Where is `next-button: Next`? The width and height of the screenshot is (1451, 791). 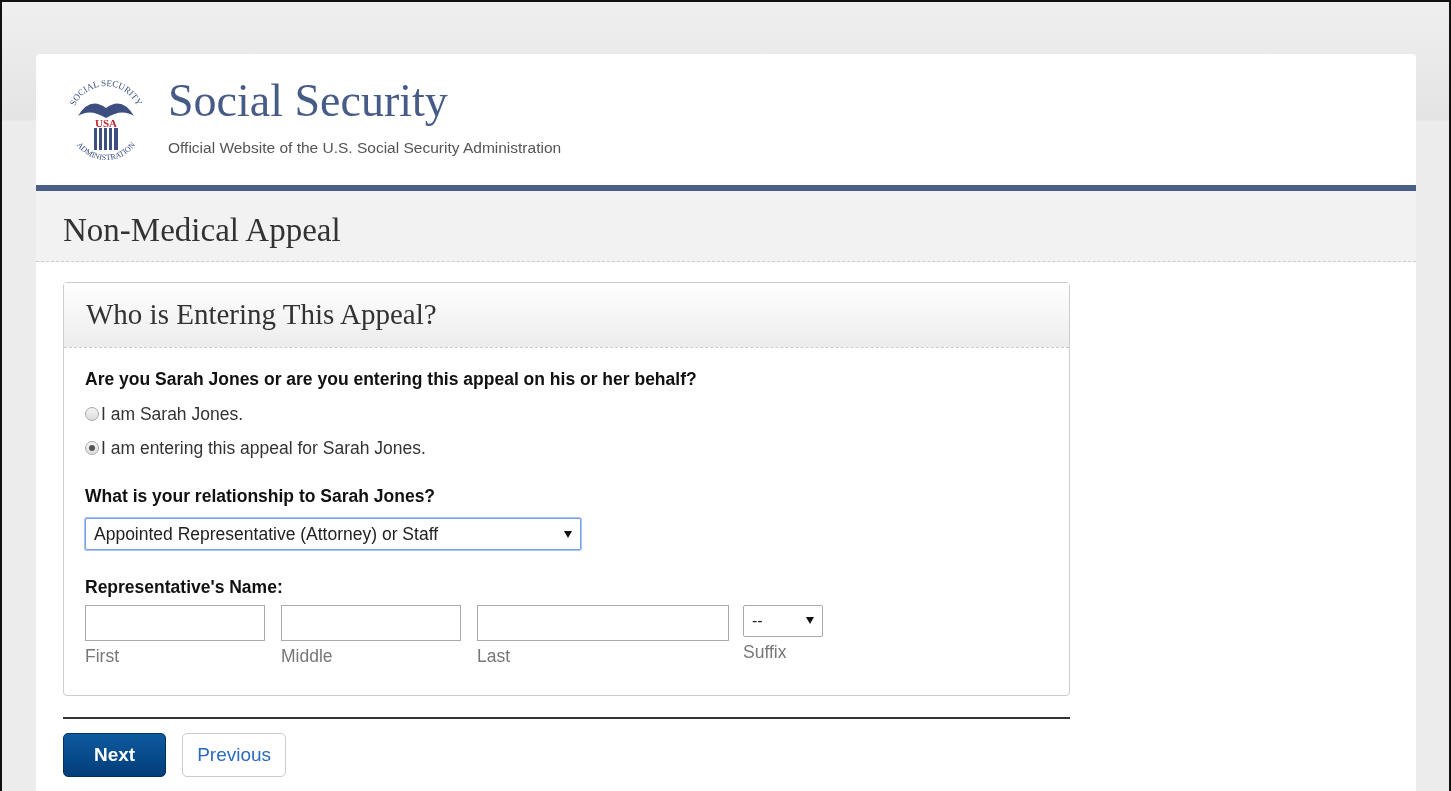 next-button: Next is located at coordinates (115, 755).